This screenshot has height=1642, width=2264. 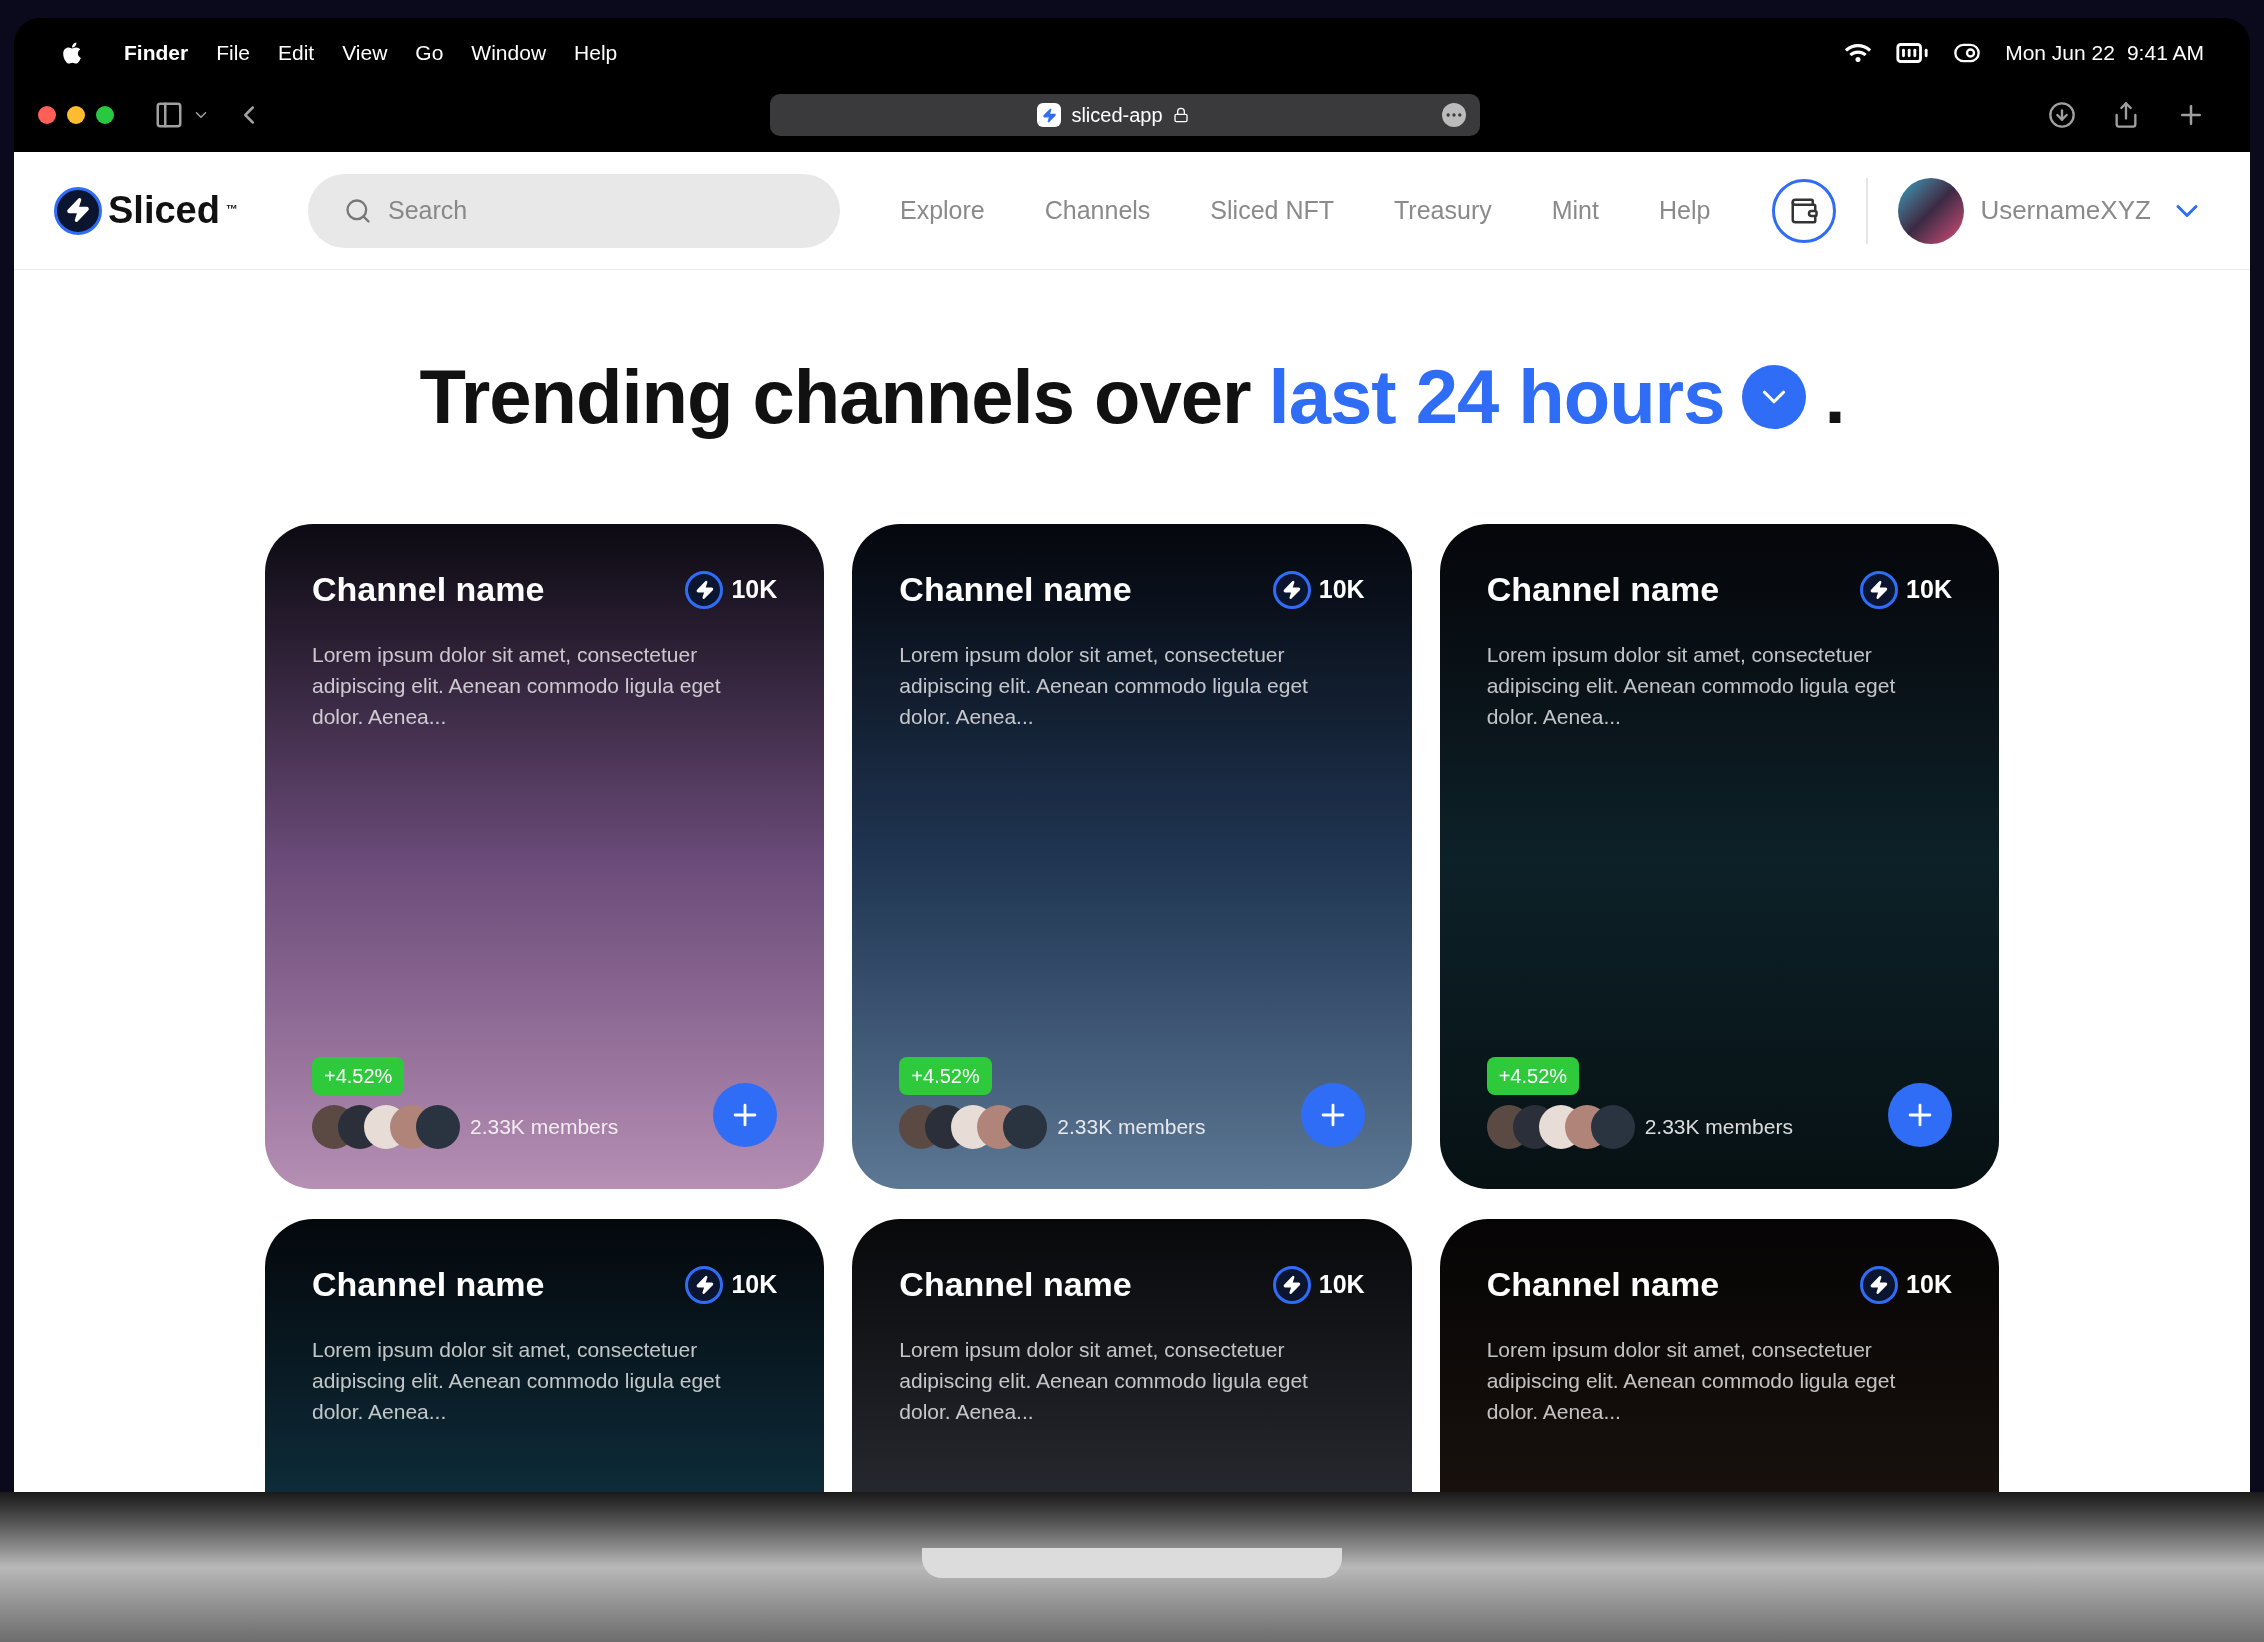 What do you see at coordinates (1496, 397) in the screenshot?
I see `period-text: last 24 hours` at bounding box center [1496, 397].